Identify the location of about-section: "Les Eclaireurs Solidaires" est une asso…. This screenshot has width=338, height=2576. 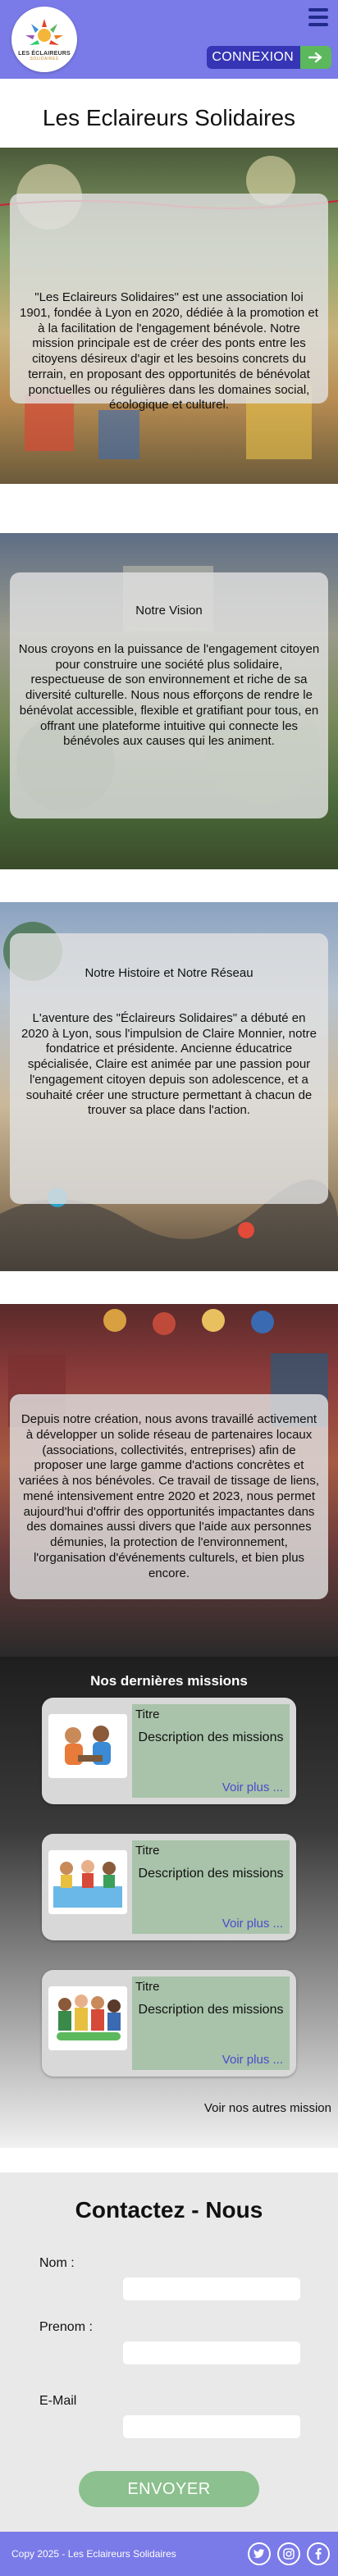
(169, 316).